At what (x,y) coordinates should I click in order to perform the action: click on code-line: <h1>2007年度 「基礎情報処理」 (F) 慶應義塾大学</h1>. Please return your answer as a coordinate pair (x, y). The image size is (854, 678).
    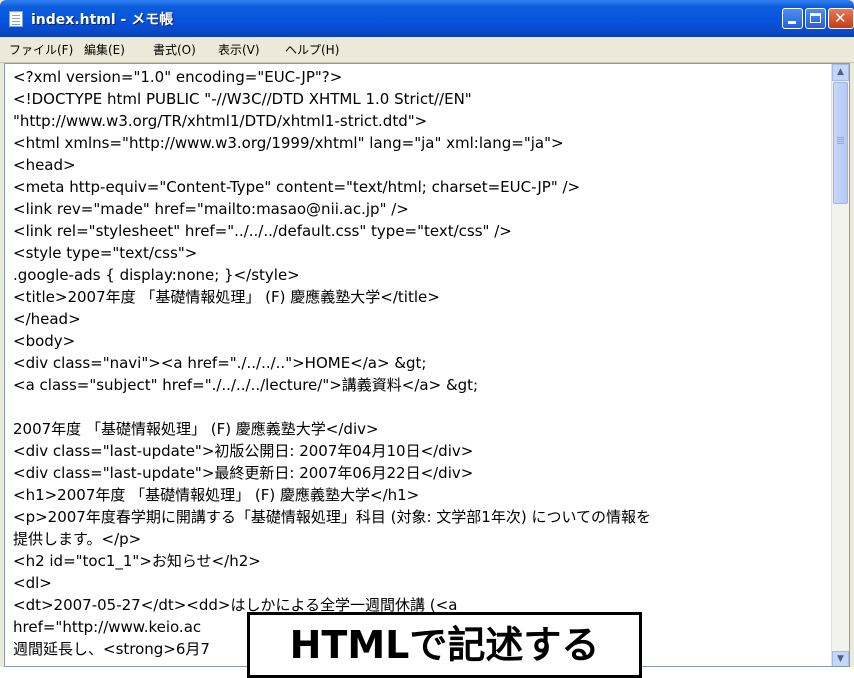
    Looking at the image, I should click on (216, 495).